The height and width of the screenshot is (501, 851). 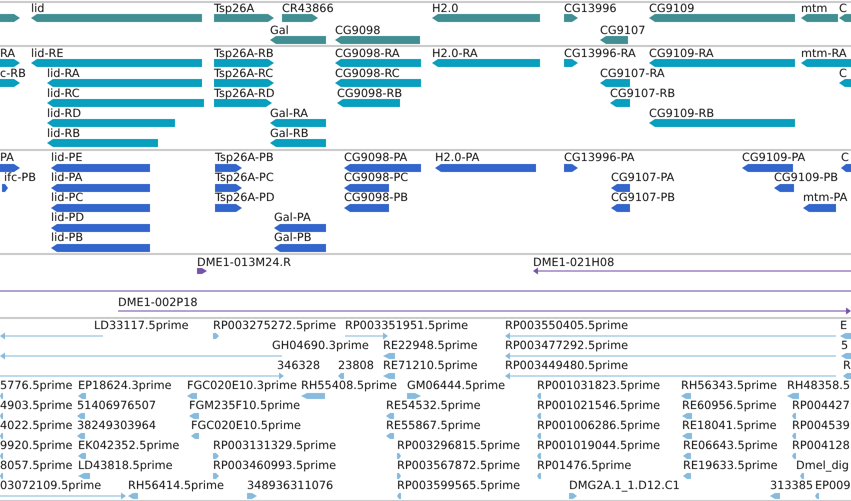 I want to click on feature-label: Gal-RA, so click(x=289, y=113).